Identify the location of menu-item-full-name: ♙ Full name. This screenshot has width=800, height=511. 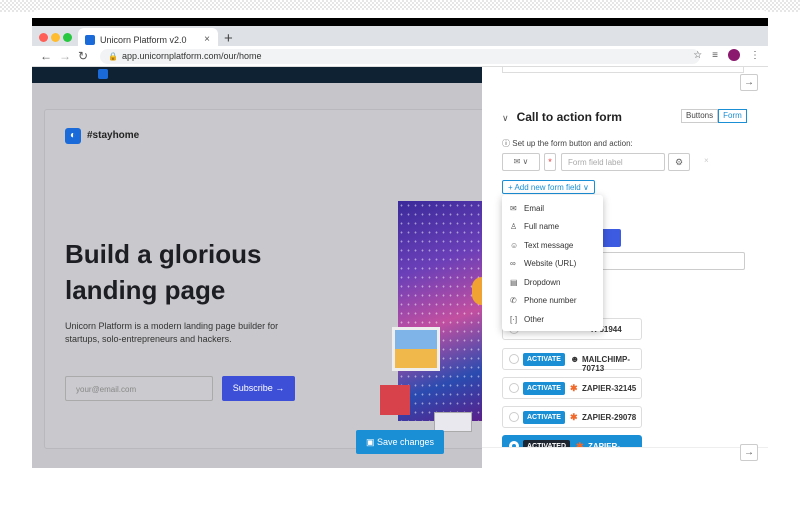
(552, 226).